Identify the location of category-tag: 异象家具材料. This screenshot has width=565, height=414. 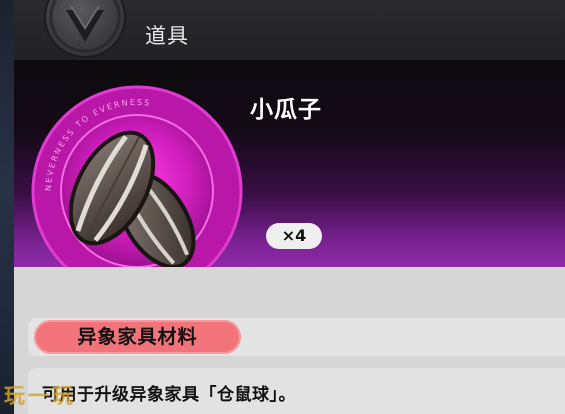
(137, 337).